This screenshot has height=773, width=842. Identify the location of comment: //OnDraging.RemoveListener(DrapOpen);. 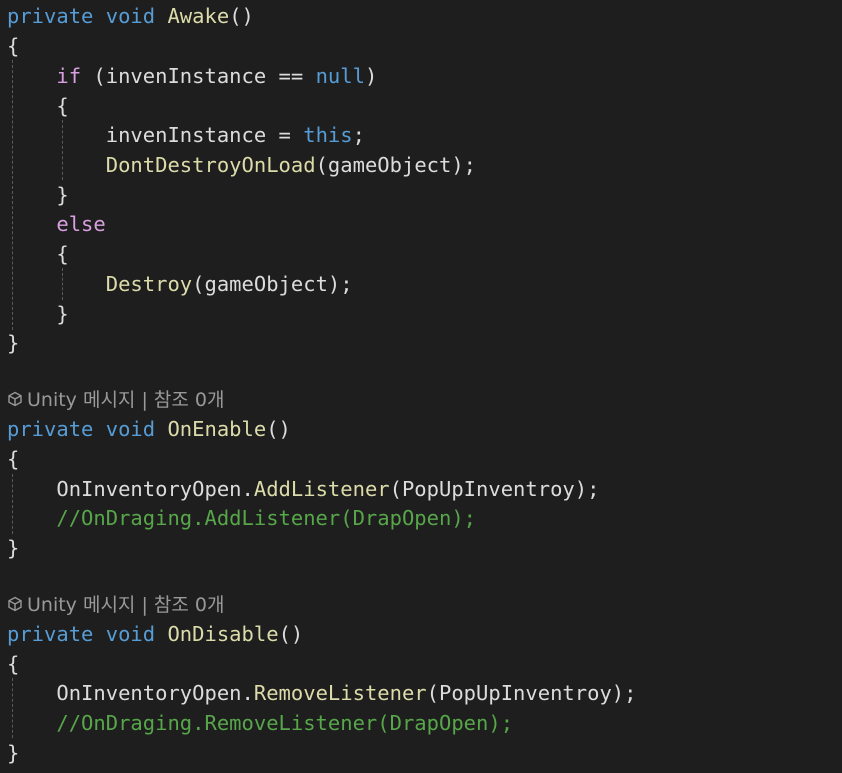
(285, 723).